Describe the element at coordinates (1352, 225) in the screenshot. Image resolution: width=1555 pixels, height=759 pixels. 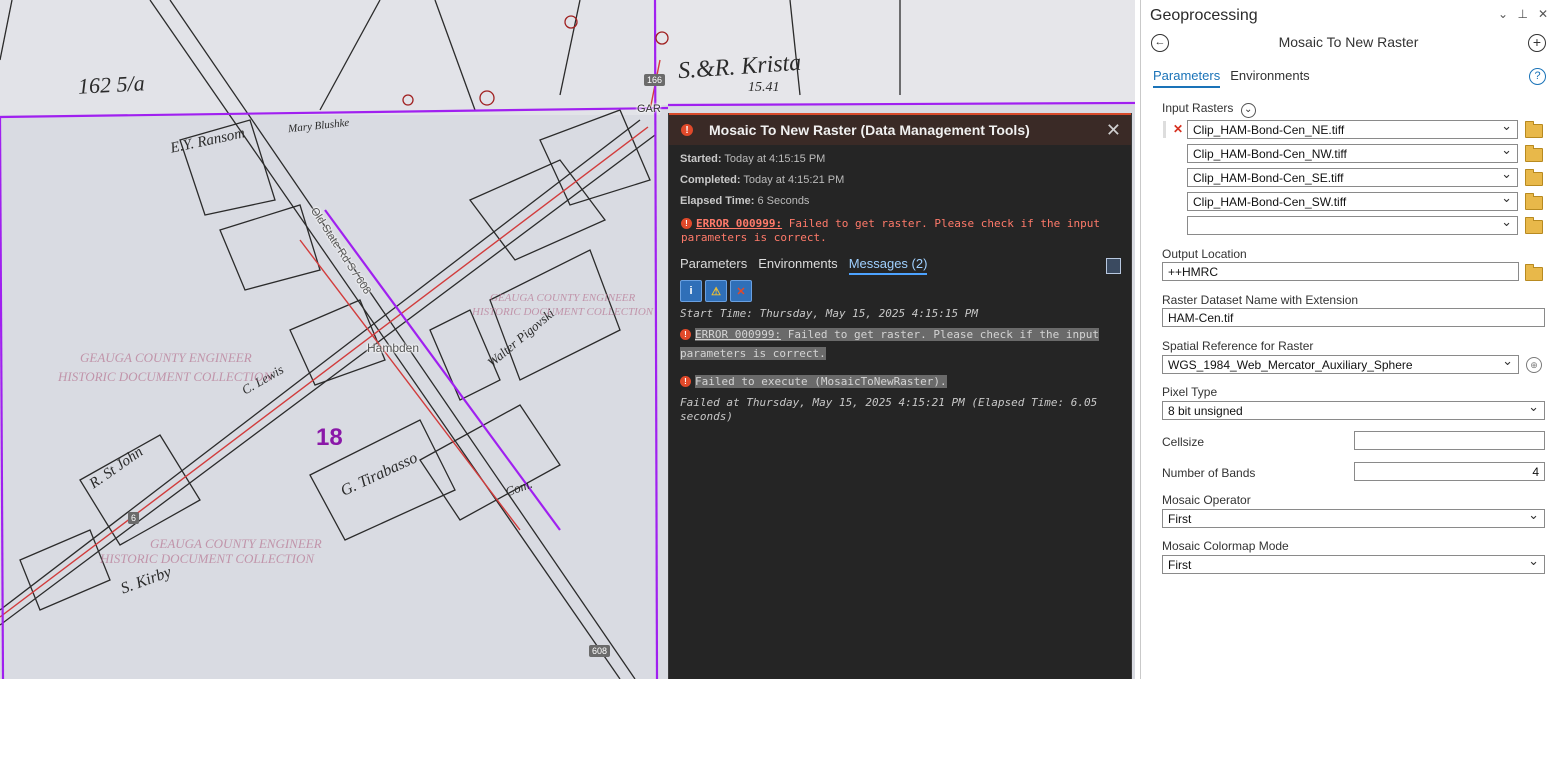
I see `input-raster-field-empty` at that location.